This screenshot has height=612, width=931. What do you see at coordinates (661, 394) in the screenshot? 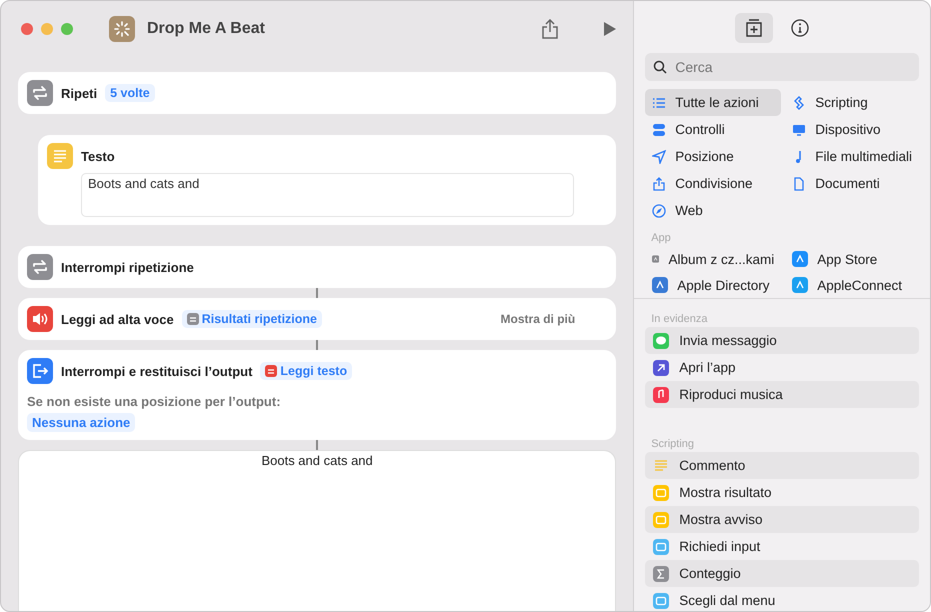
I see `music-icon` at bounding box center [661, 394].